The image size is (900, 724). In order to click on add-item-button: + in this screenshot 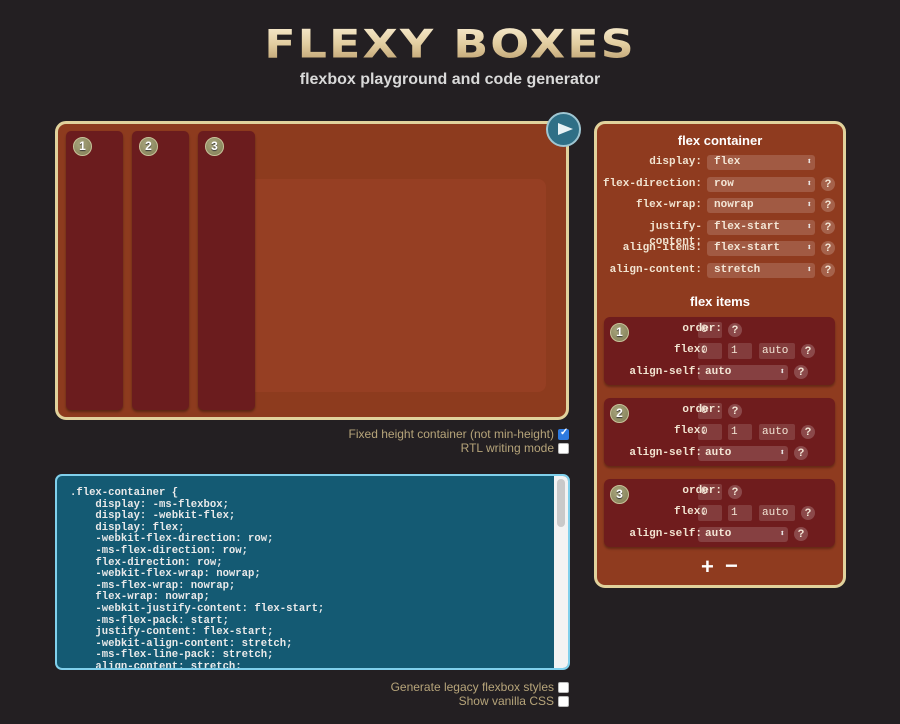, I will do `click(707, 567)`.